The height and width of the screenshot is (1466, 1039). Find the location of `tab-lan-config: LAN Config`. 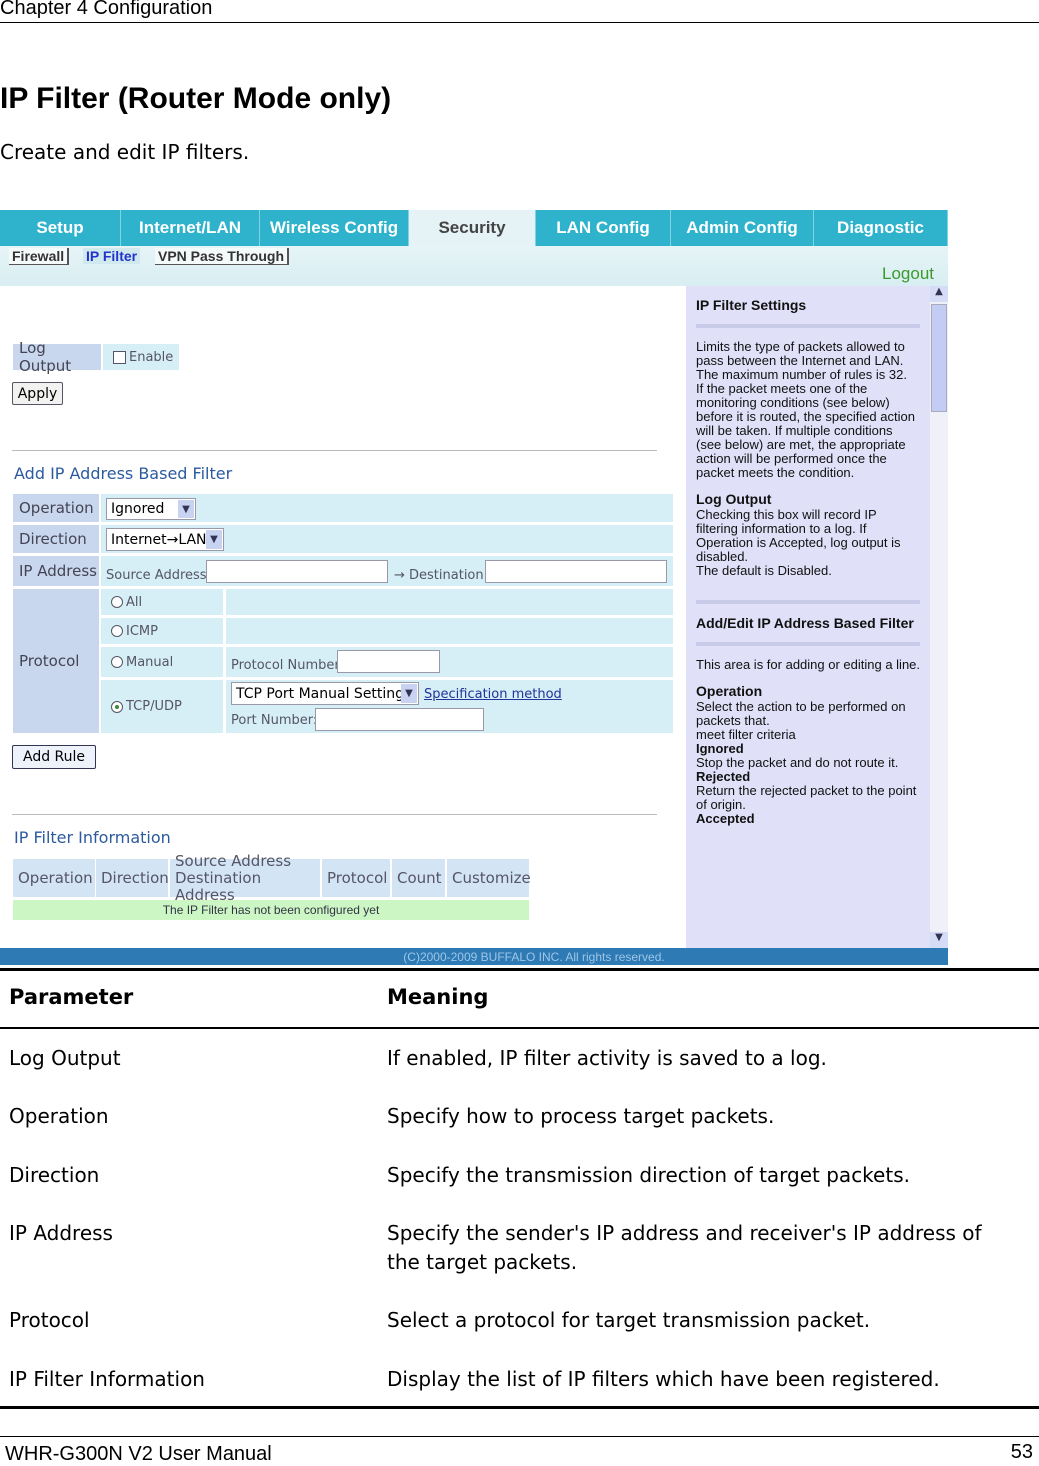

tab-lan-config: LAN Config is located at coordinates (603, 228).